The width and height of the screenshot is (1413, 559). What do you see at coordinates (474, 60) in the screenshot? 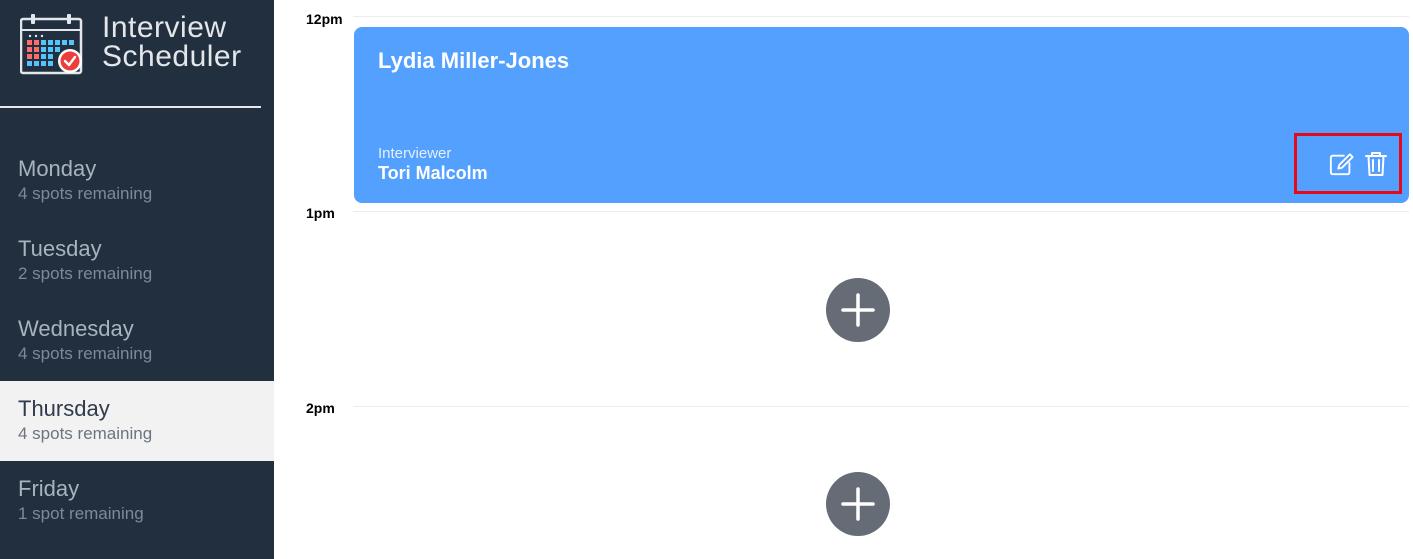
I see `student-name: Lydia Miller-Jones` at bounding box center [474, 60].